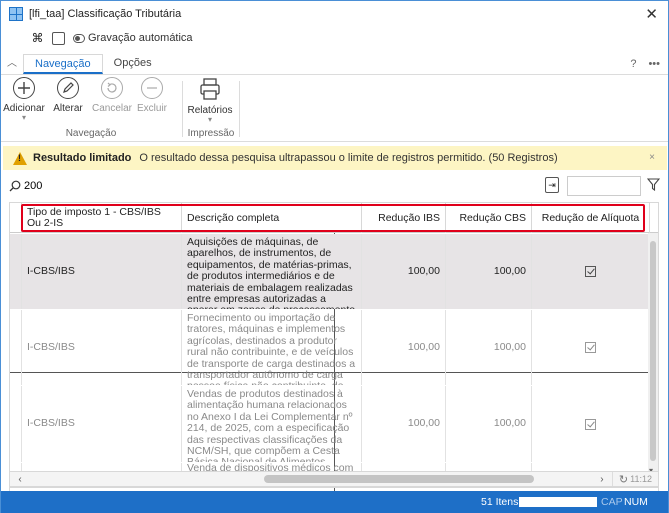 The height and width of the screenshot is (513, 669). I want to click on undo-circle-icon, so click(112, 88).